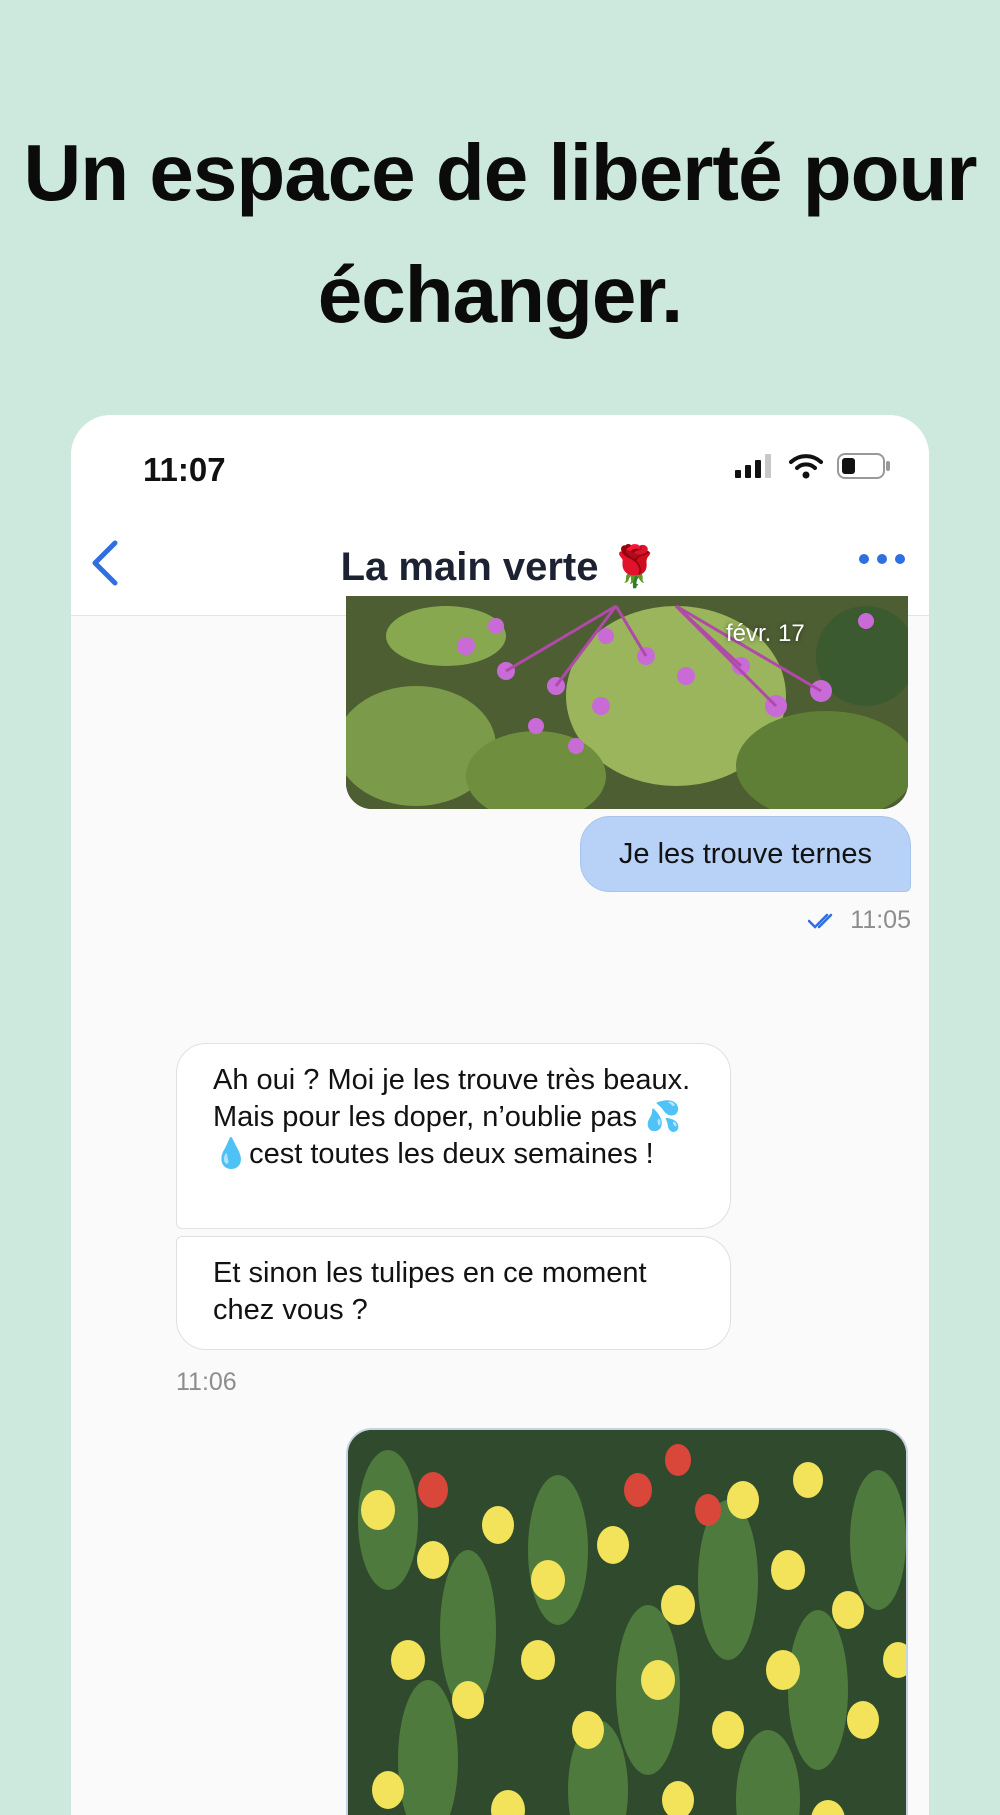 The width and height of the screenshot is (1000, 1815). What do you see at coordinates (500, 234) in the screenshot?
I see `headline: Un espace de liberté pour échanger.` at bounding box center [500, 234].